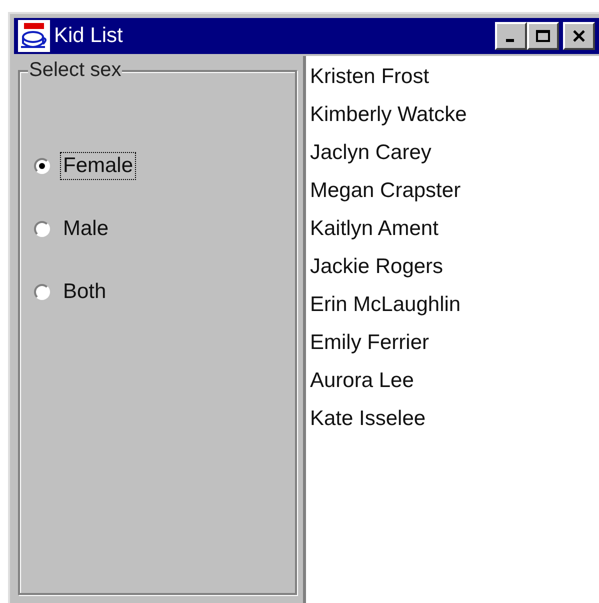  Describe the element at coordinates (89, 36) in the screenshot. I see `window-title: Kid List` at that location.